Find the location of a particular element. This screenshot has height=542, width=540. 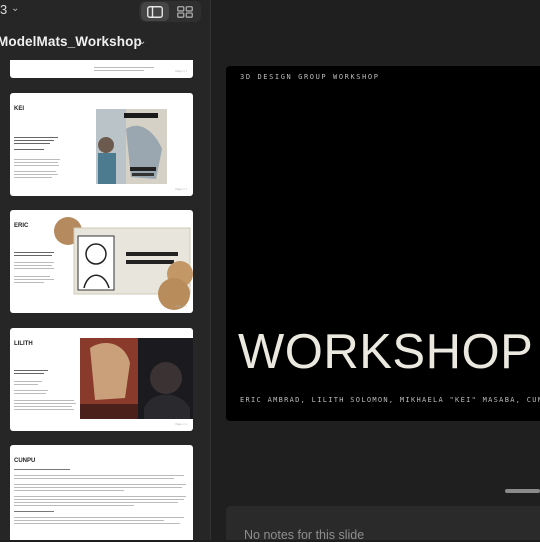

view-toggle is located at coordinates (170, 11).